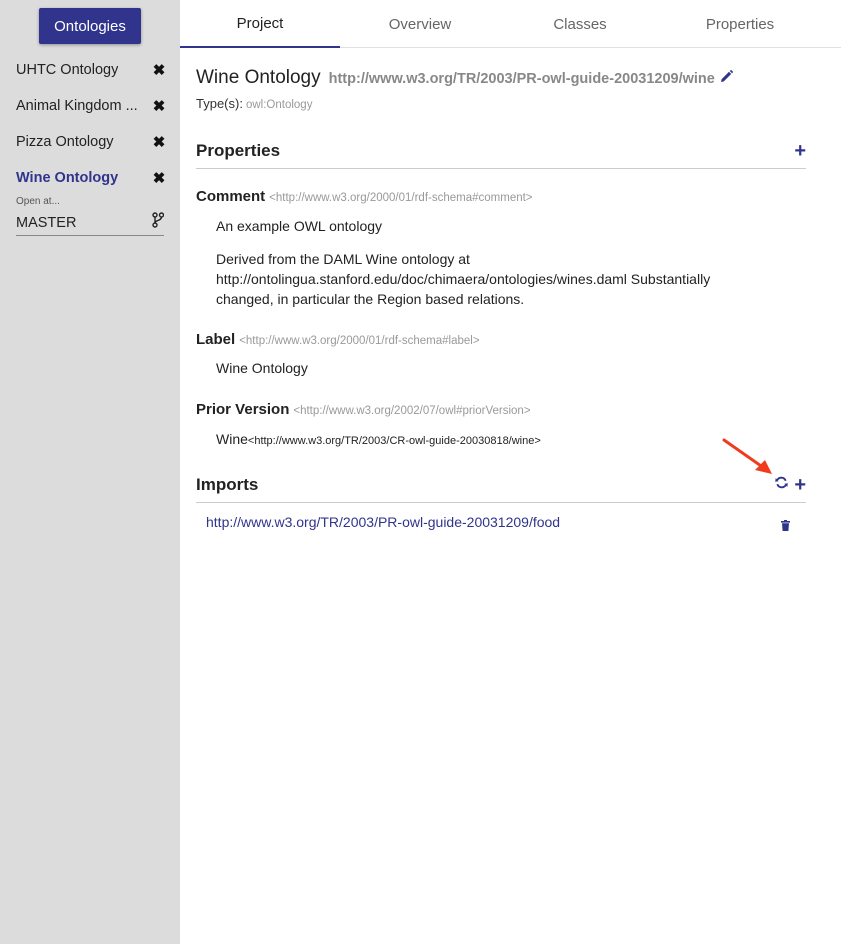 This screenshot has width=841, height=944. I want to click on sidebar-item-label: Pizza Ontology, so click(65, 142).